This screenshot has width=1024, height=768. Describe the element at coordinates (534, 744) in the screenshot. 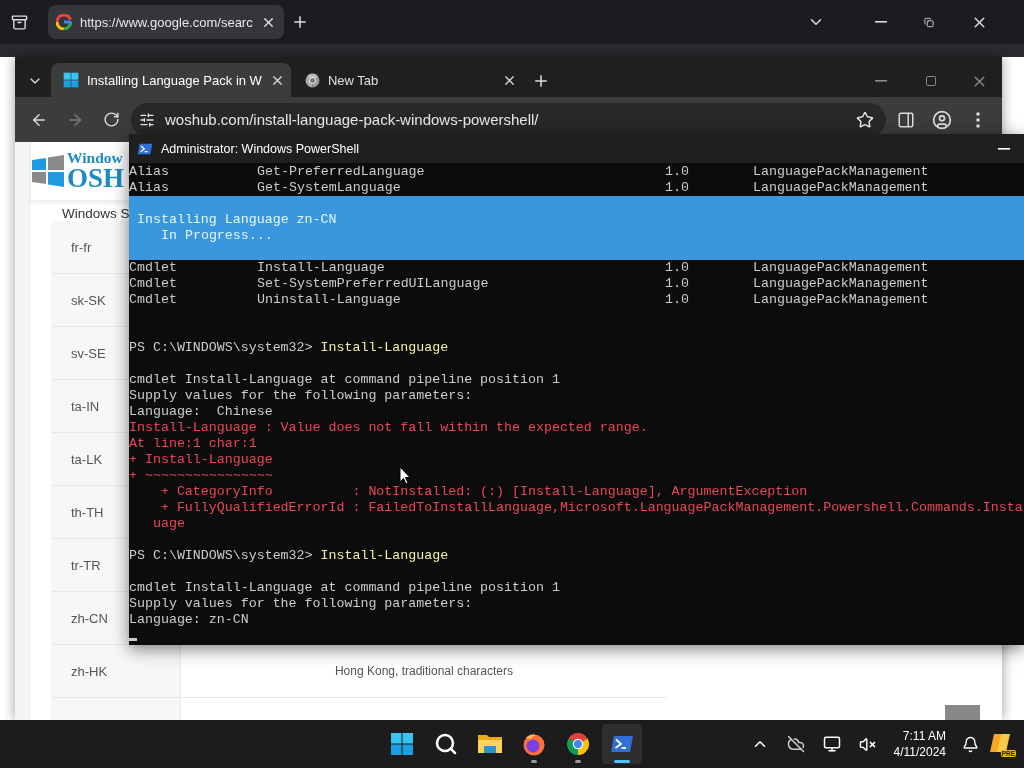

I see `firefox-icon` at that location.